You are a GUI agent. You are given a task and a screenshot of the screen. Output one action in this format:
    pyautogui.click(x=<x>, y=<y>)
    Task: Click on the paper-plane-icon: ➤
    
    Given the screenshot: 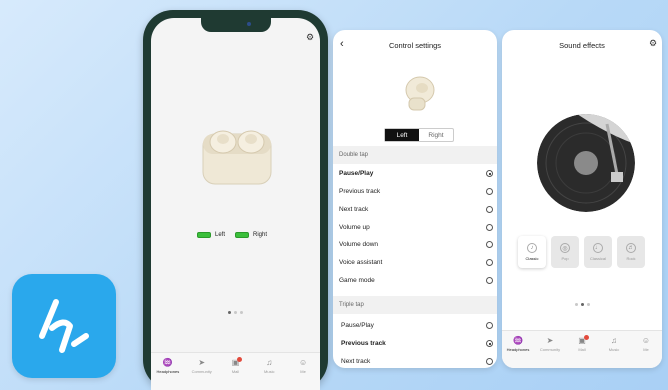 What is the action you would take?
    pyautogui.click(x=550, y=340)
    